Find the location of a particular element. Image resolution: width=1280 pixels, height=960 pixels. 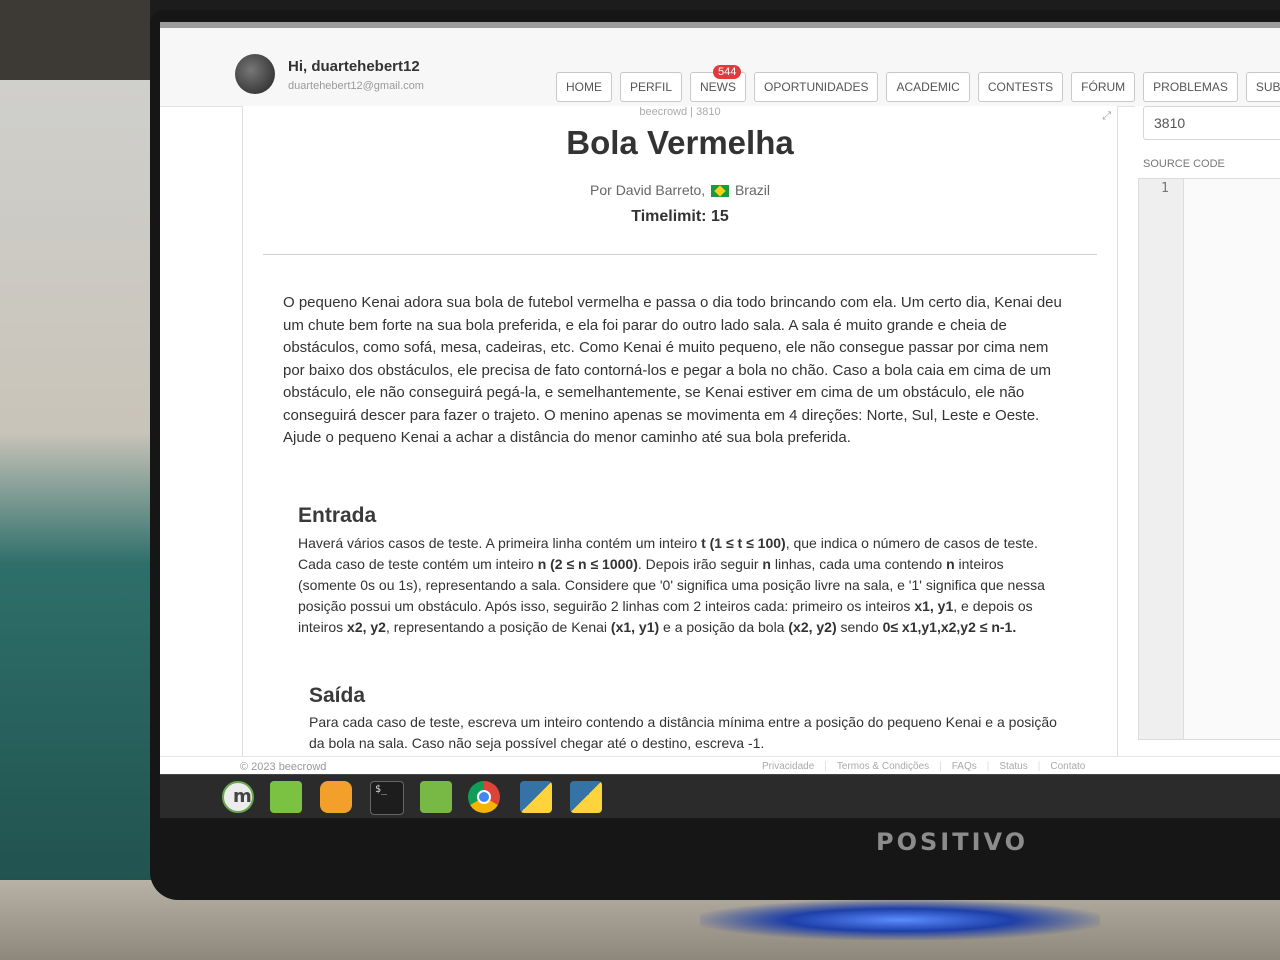

problem-id-field is located at coordinates (1211, 123).